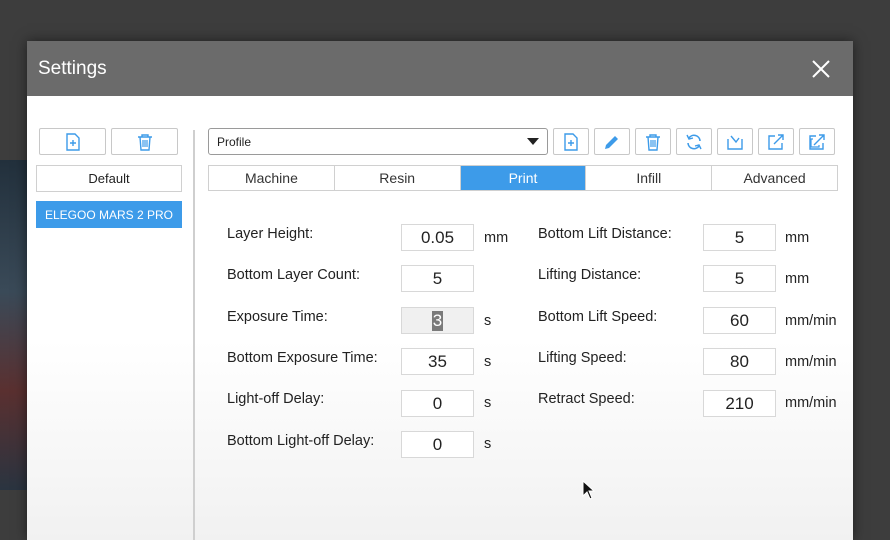 Image resolution: width=890 pixels, height=540 pixels. I want to click on bottom-exposure-time-input: 35, so click(437, 361).